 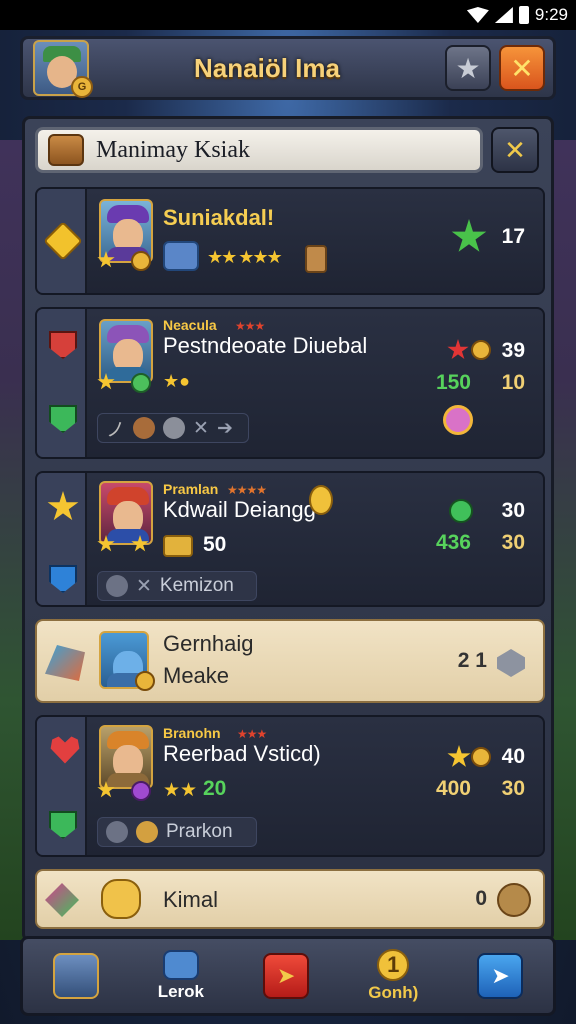 What do you see at coordinates (481, 898) in the screenshot?
I see `hero-count: 0` at bounding box center [481, 898].